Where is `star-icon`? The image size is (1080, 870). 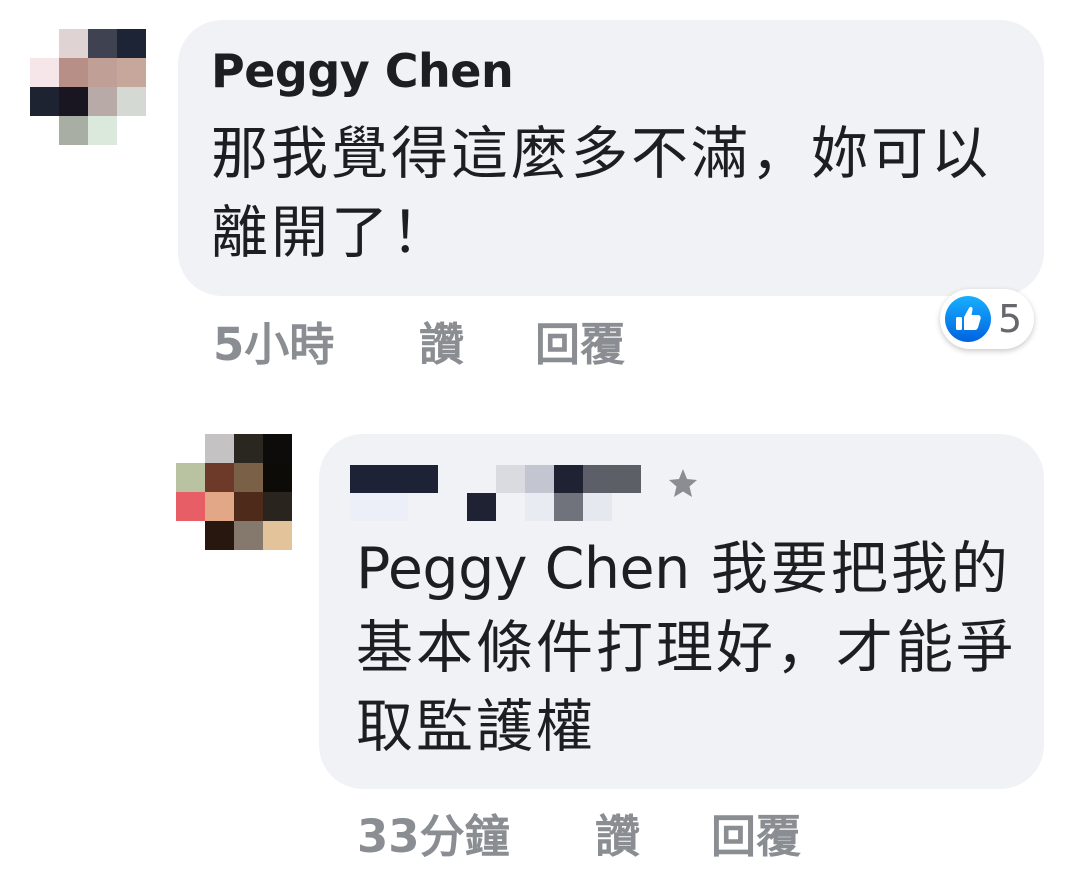
star-icon is located at coordinates (683, 483).